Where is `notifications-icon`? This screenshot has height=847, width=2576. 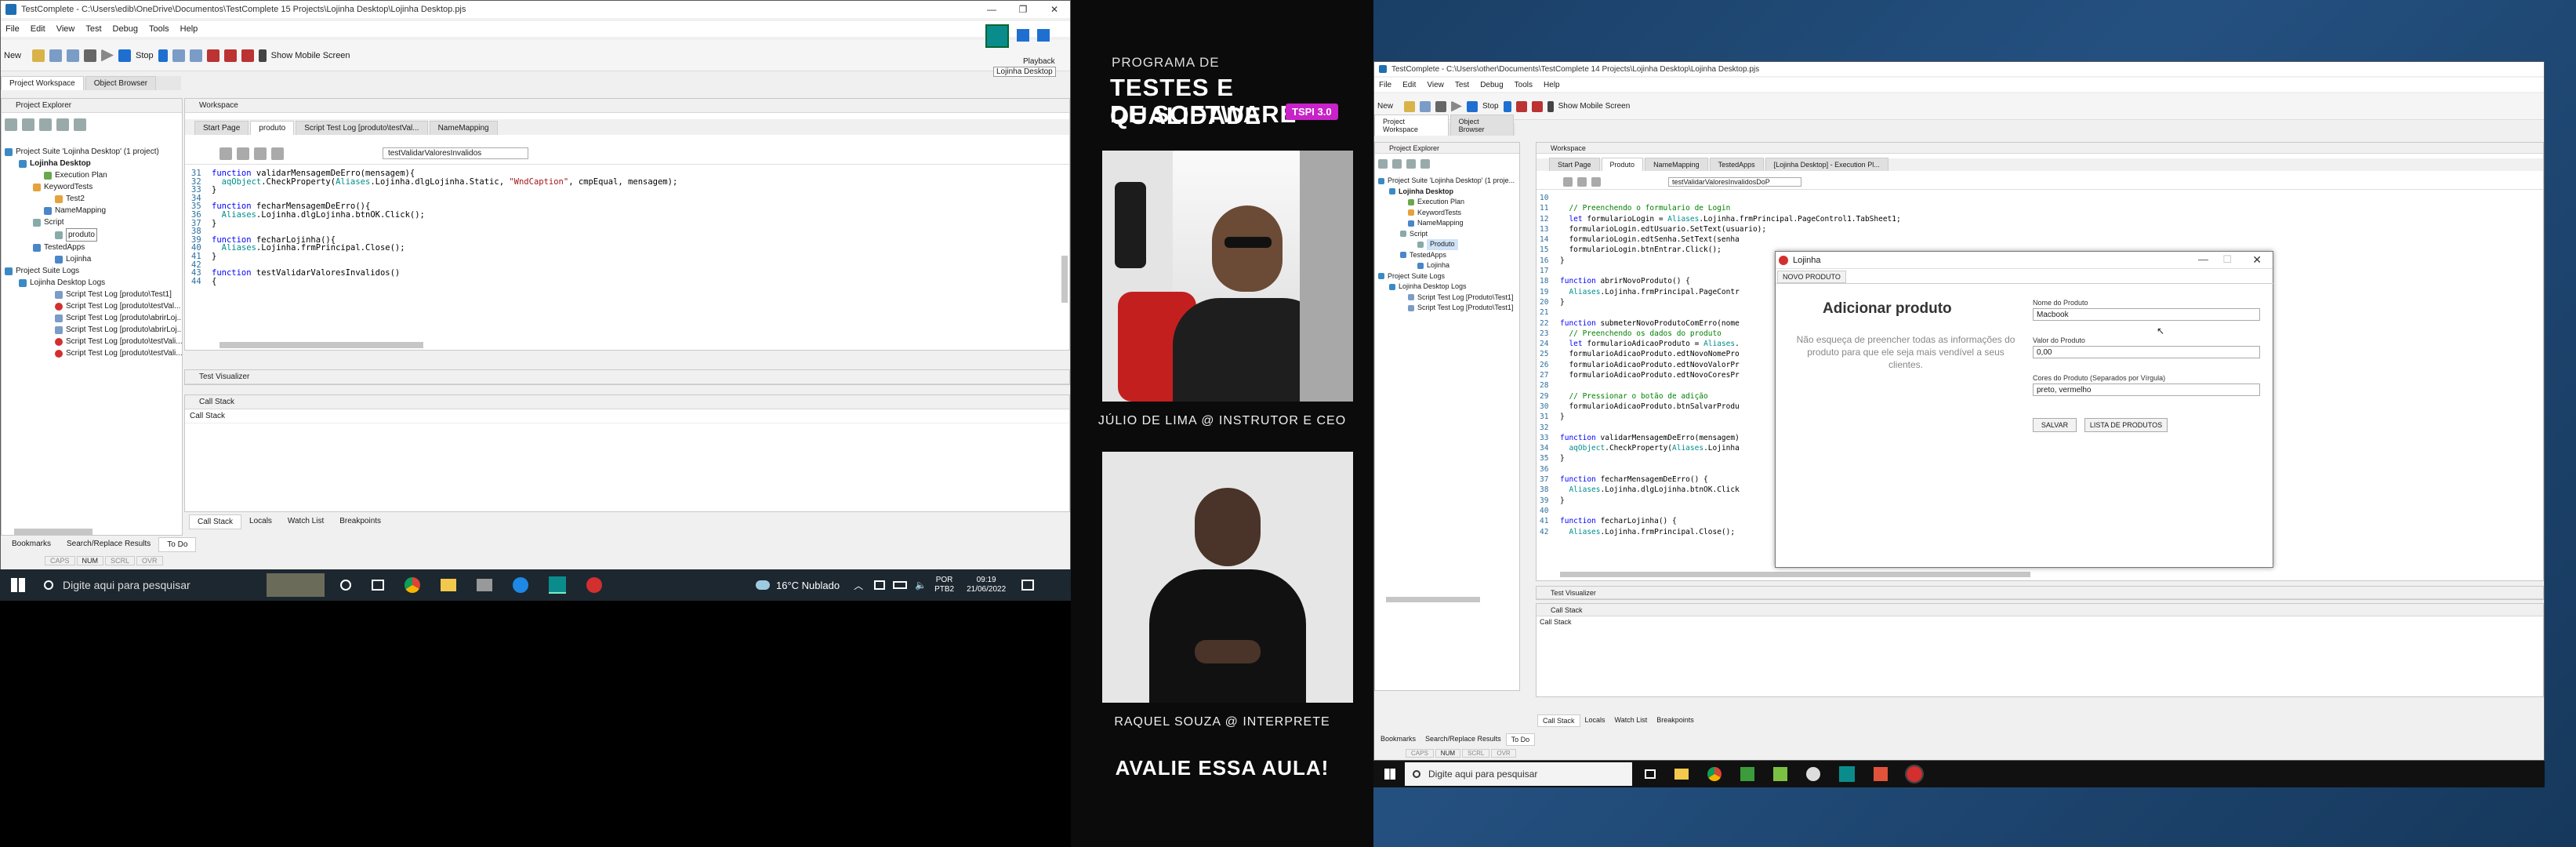 notifications-icon is located at coordinates (1028, 585).